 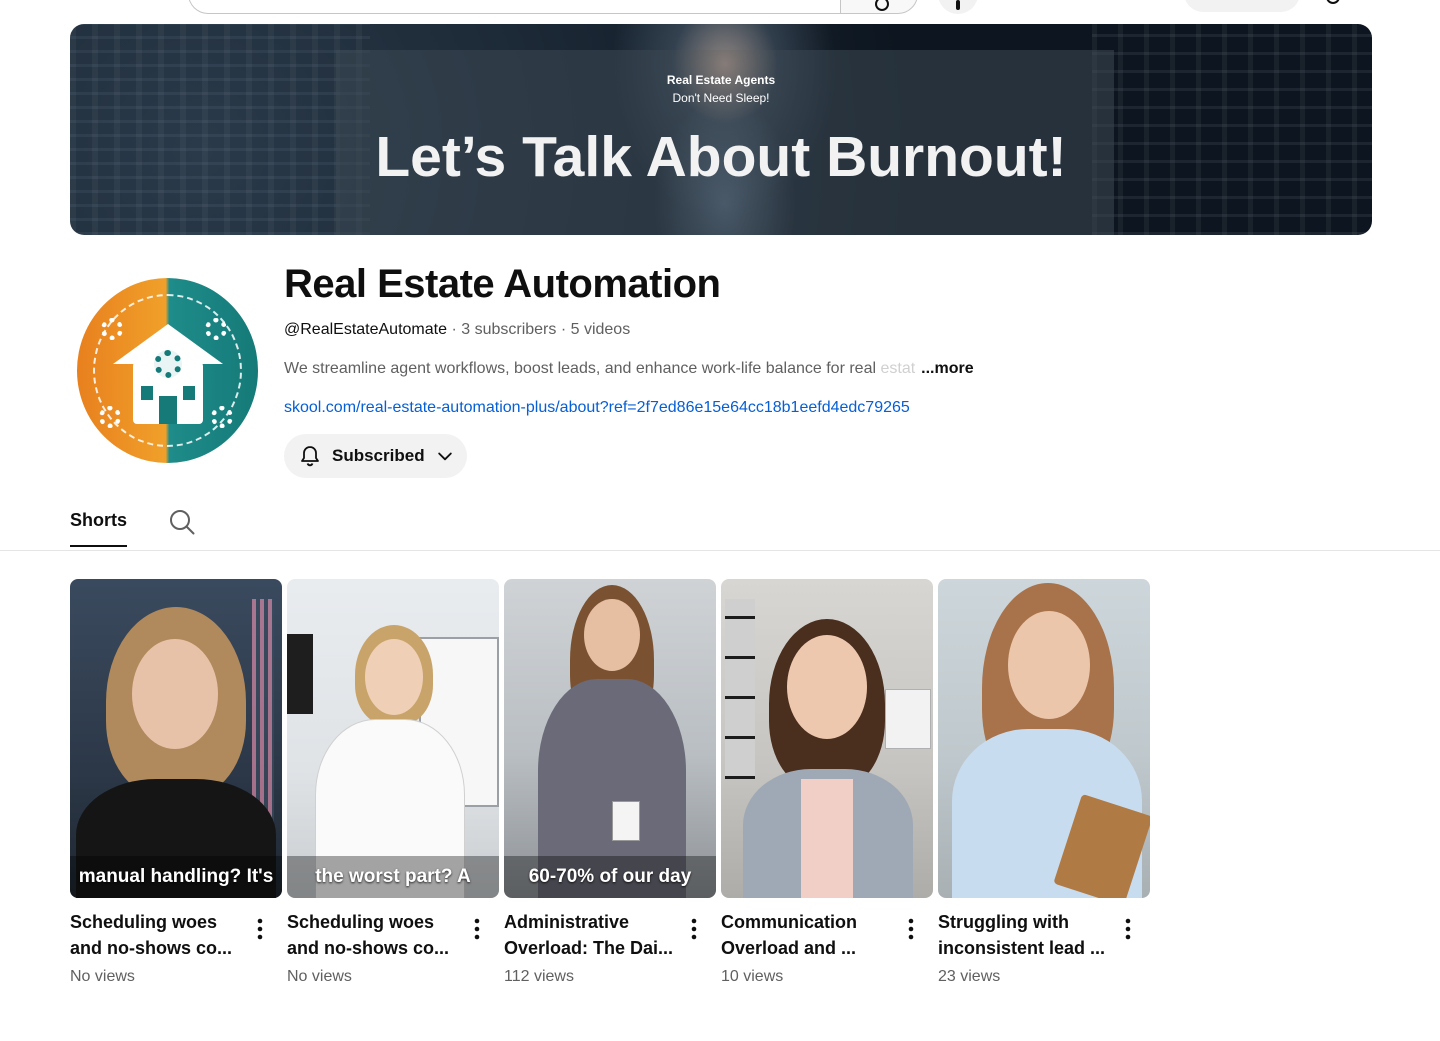 I want to click on banner-headline: Let’s Talk About Burnout!, so click(x=721, y=157).